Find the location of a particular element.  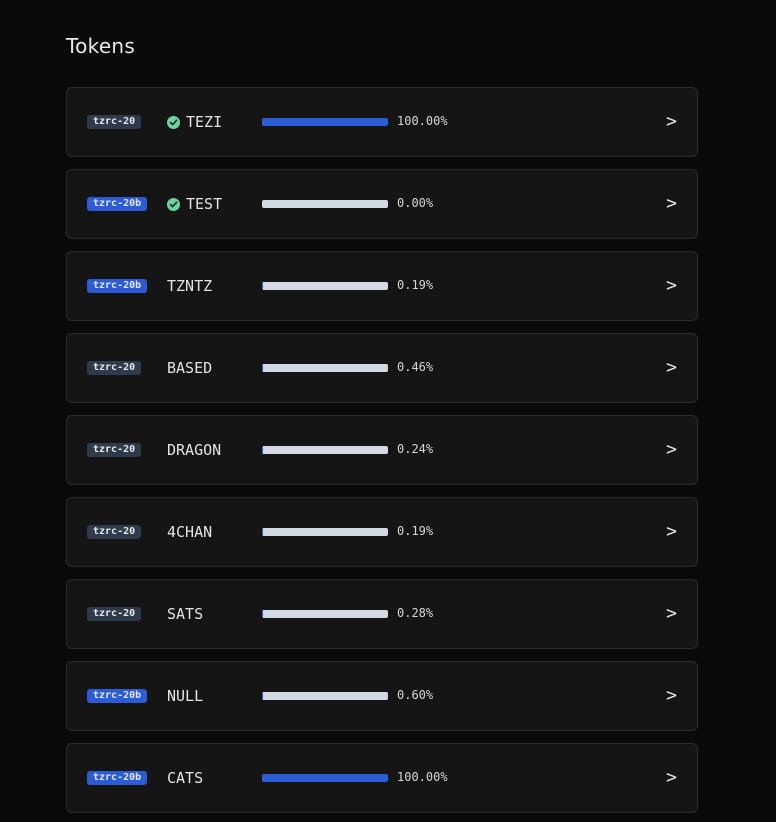

token-name-label: SATS is located at coordinates (185, 614).